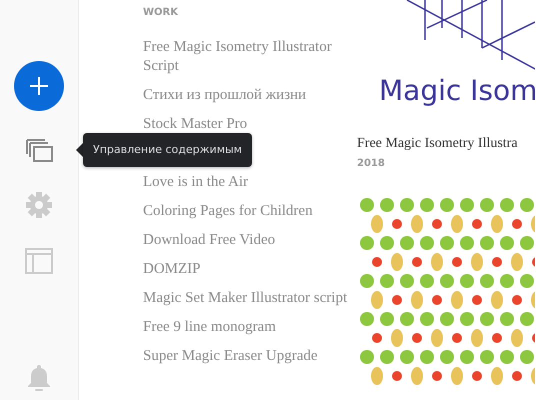 This screenshot has width=550, height=400. What do you see at coordinates (172, 269) in the screenshot?
I see `work-link: DOMZIP` at bounding box center [172, 269].